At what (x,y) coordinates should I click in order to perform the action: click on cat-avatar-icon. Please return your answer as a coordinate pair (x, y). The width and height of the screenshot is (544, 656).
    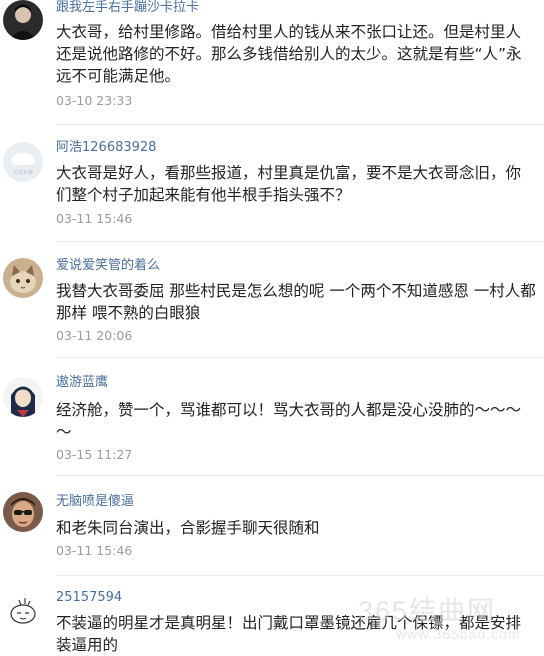
    Looking at the image, I should click on (23, 278).